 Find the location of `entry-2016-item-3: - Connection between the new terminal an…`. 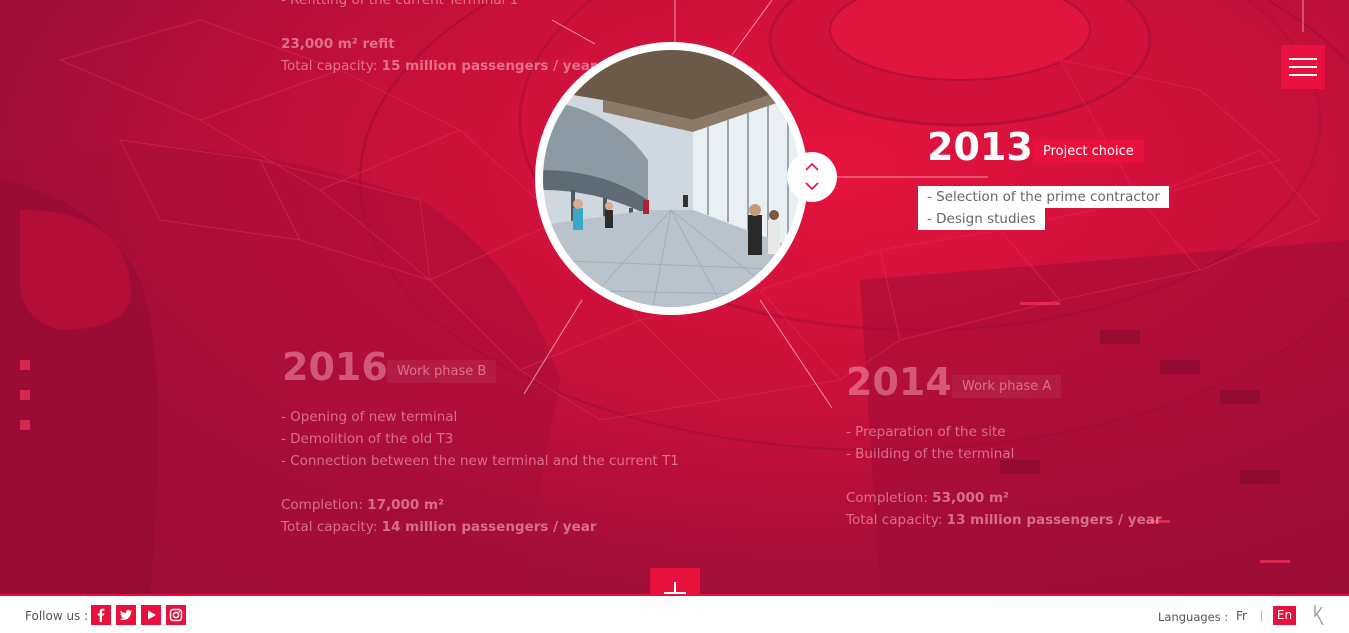

entry-2016-item-3: - Connection between the new terminal an… is located at coordinates (480, 461).